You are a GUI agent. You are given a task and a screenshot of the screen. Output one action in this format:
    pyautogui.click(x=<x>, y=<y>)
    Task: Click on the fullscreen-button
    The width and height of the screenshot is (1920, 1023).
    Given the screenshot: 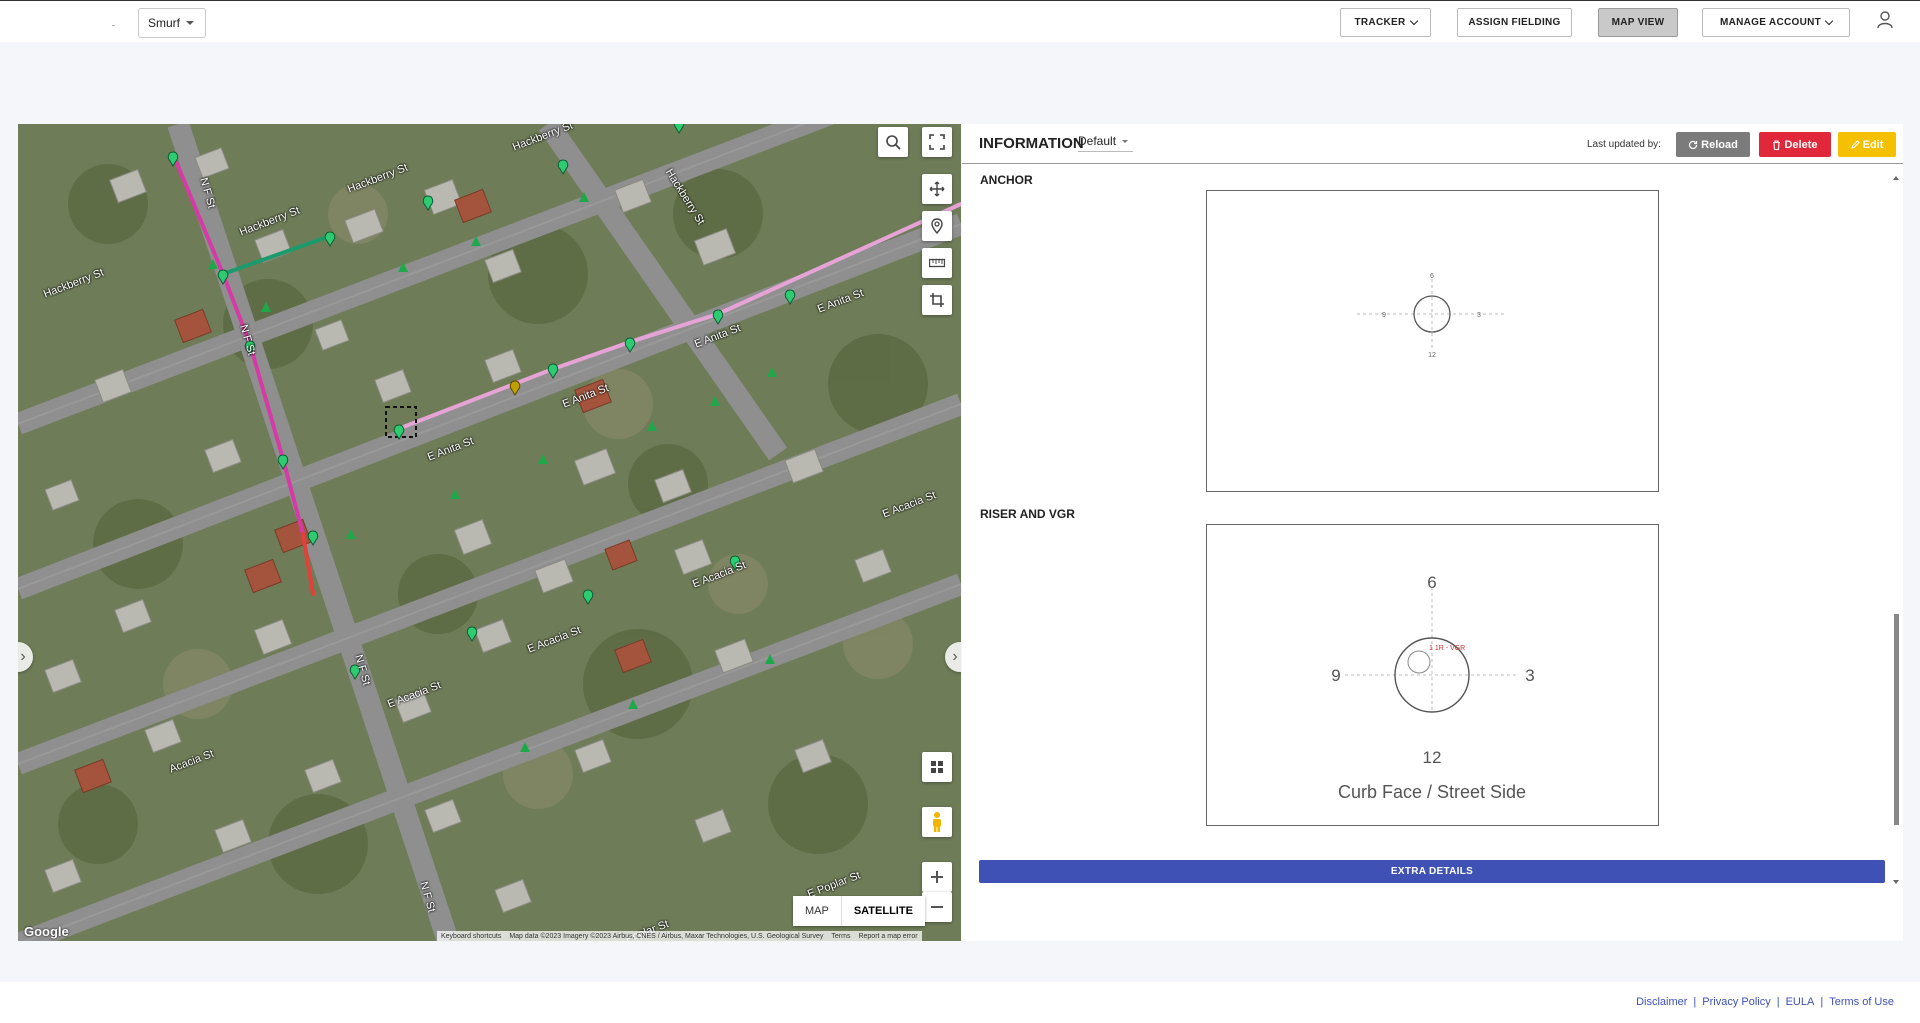 What is the action you would take?
    pyautogui.click(x=937, y=142)
    